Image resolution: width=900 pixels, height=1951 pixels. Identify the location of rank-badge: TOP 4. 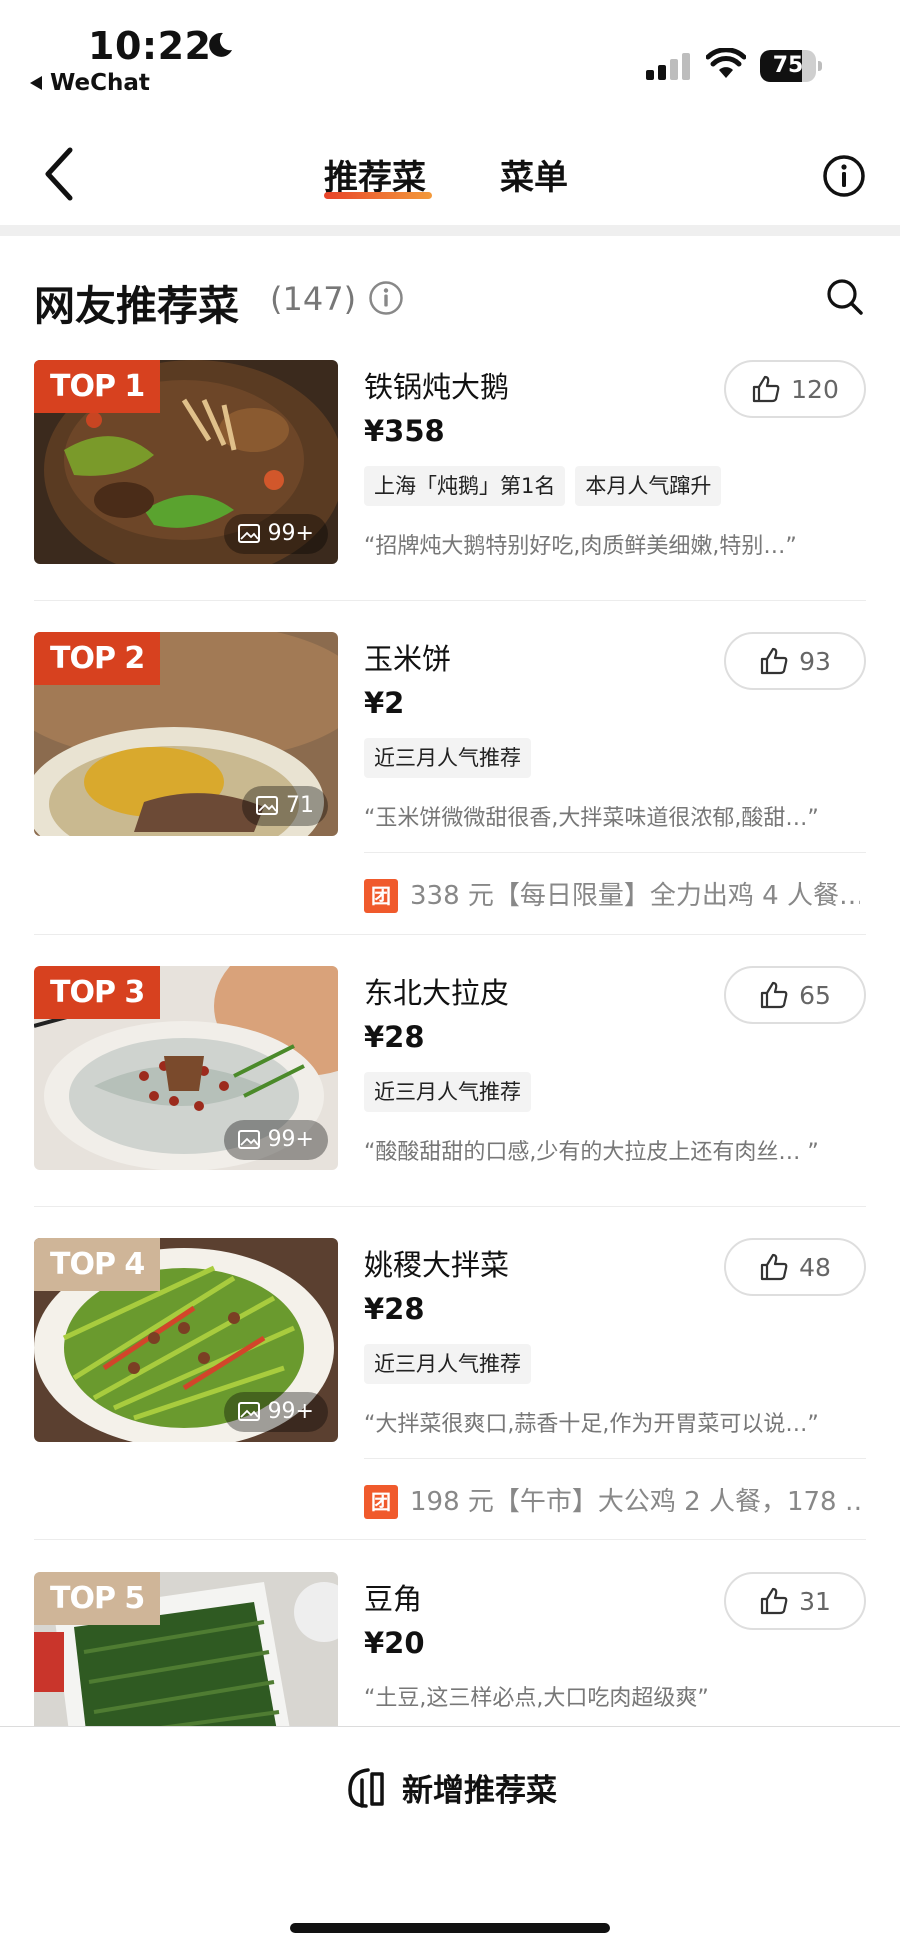
(97, 1264).